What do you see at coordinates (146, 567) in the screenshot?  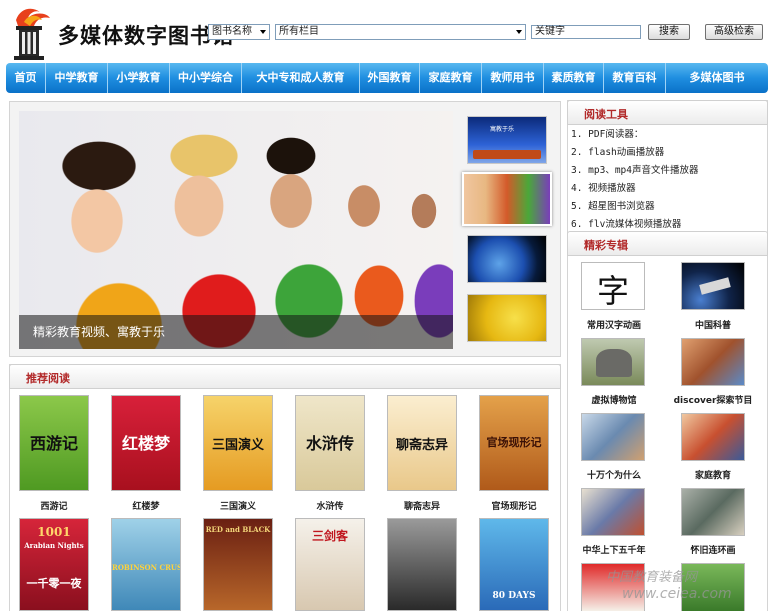 I see `book-cover-text: ROBINSON CRUSOE` at bounding box center [146, 567].